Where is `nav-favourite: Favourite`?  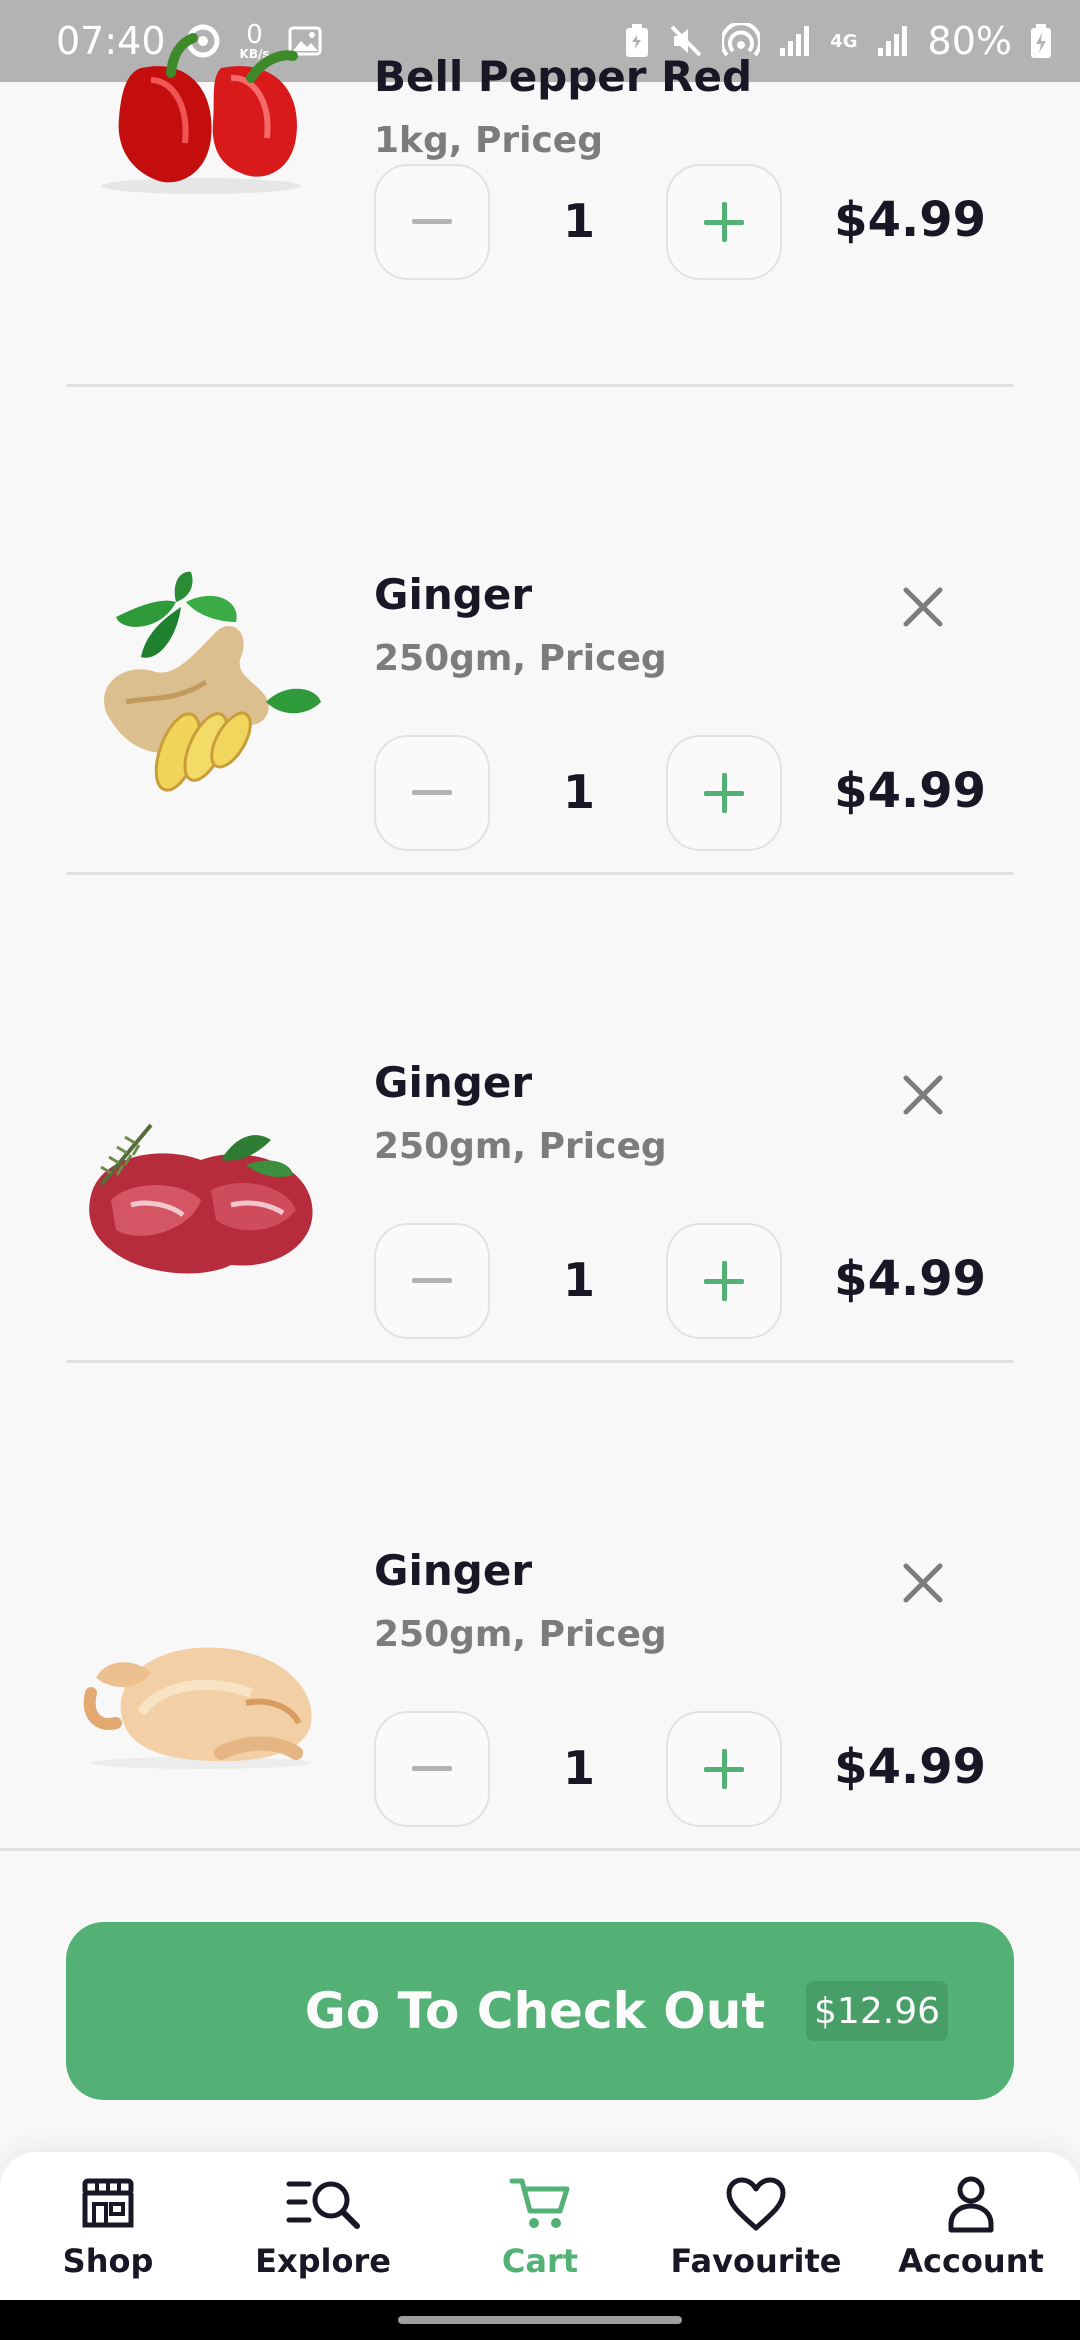
nav-favourite: Favourite is located at coordinates (756, 2226).